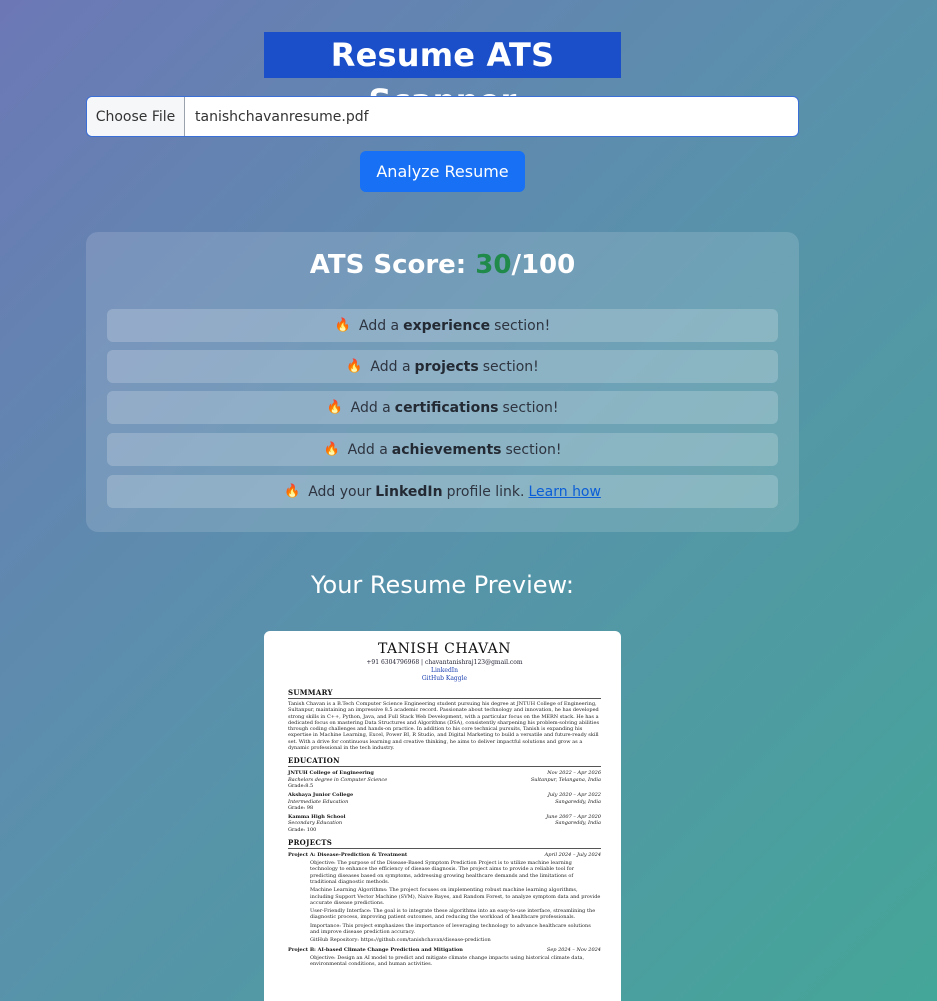 The width and height of the screenshot is (937, 1001). Describe the element at coordinates (433, 678) in the screenshot. I see `resume-link-github: GitHub` at that location.